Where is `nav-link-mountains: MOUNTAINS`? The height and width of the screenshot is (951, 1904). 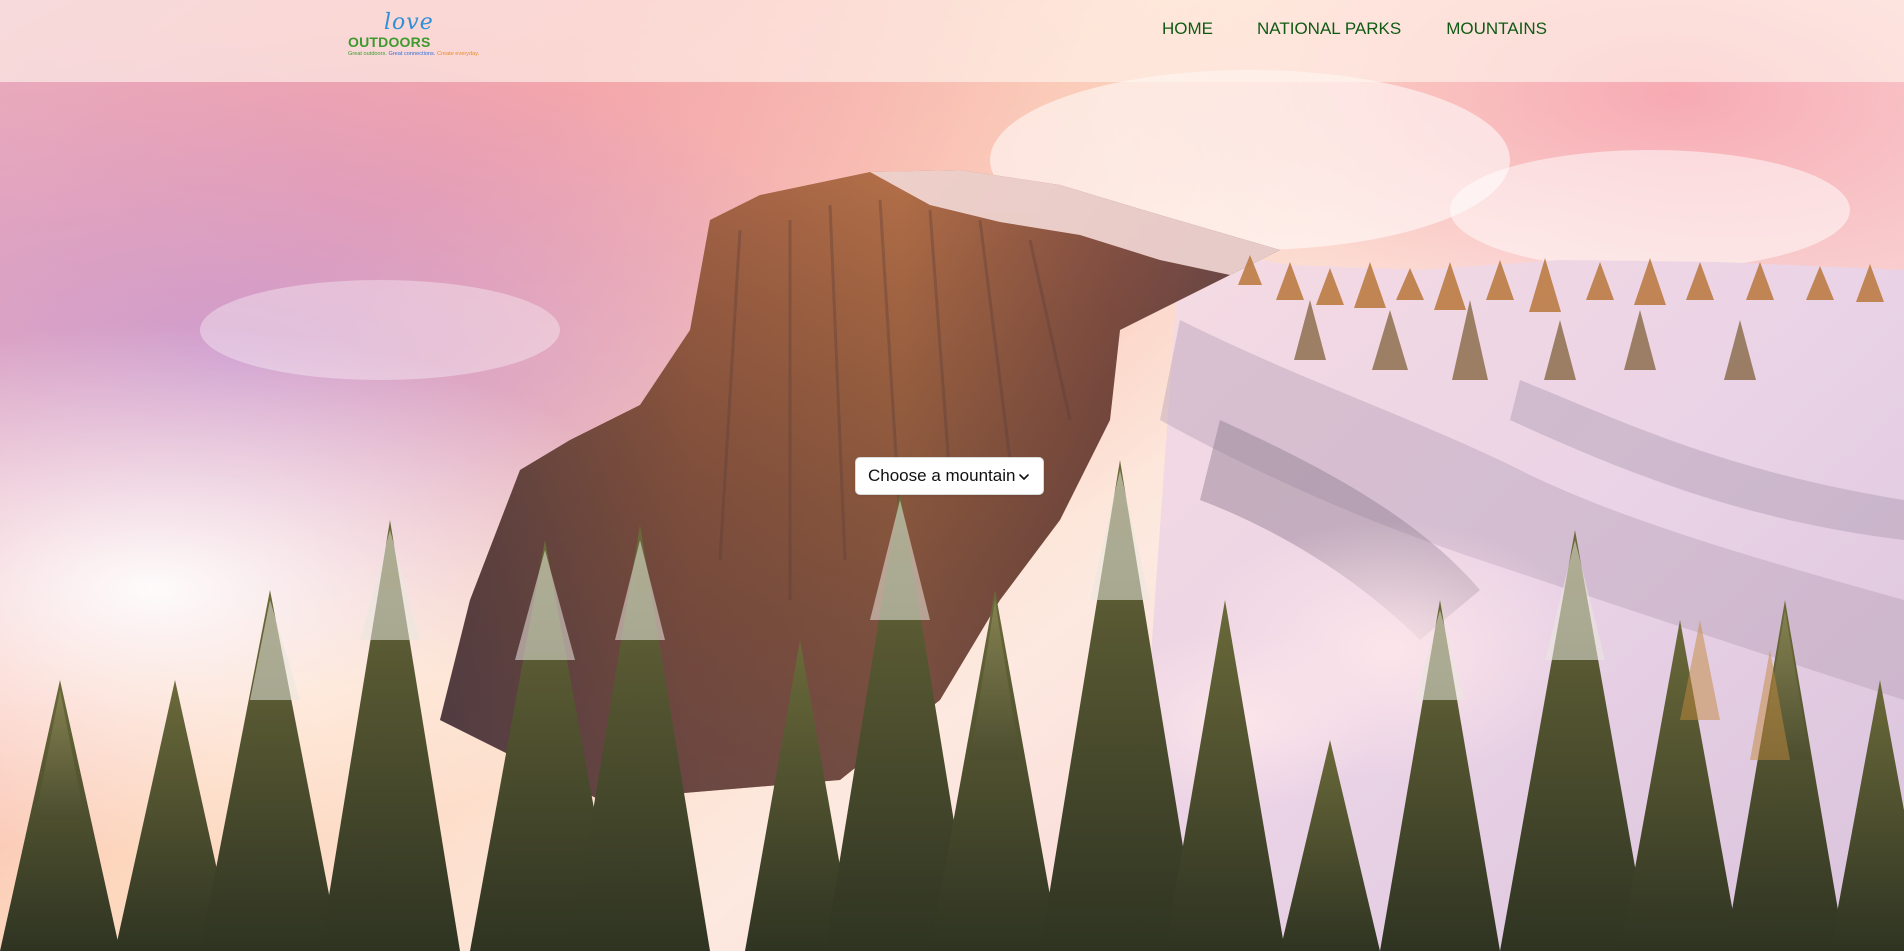 nav-link-mountains: MOUNTAINS is located at coordinates (1496, 29).